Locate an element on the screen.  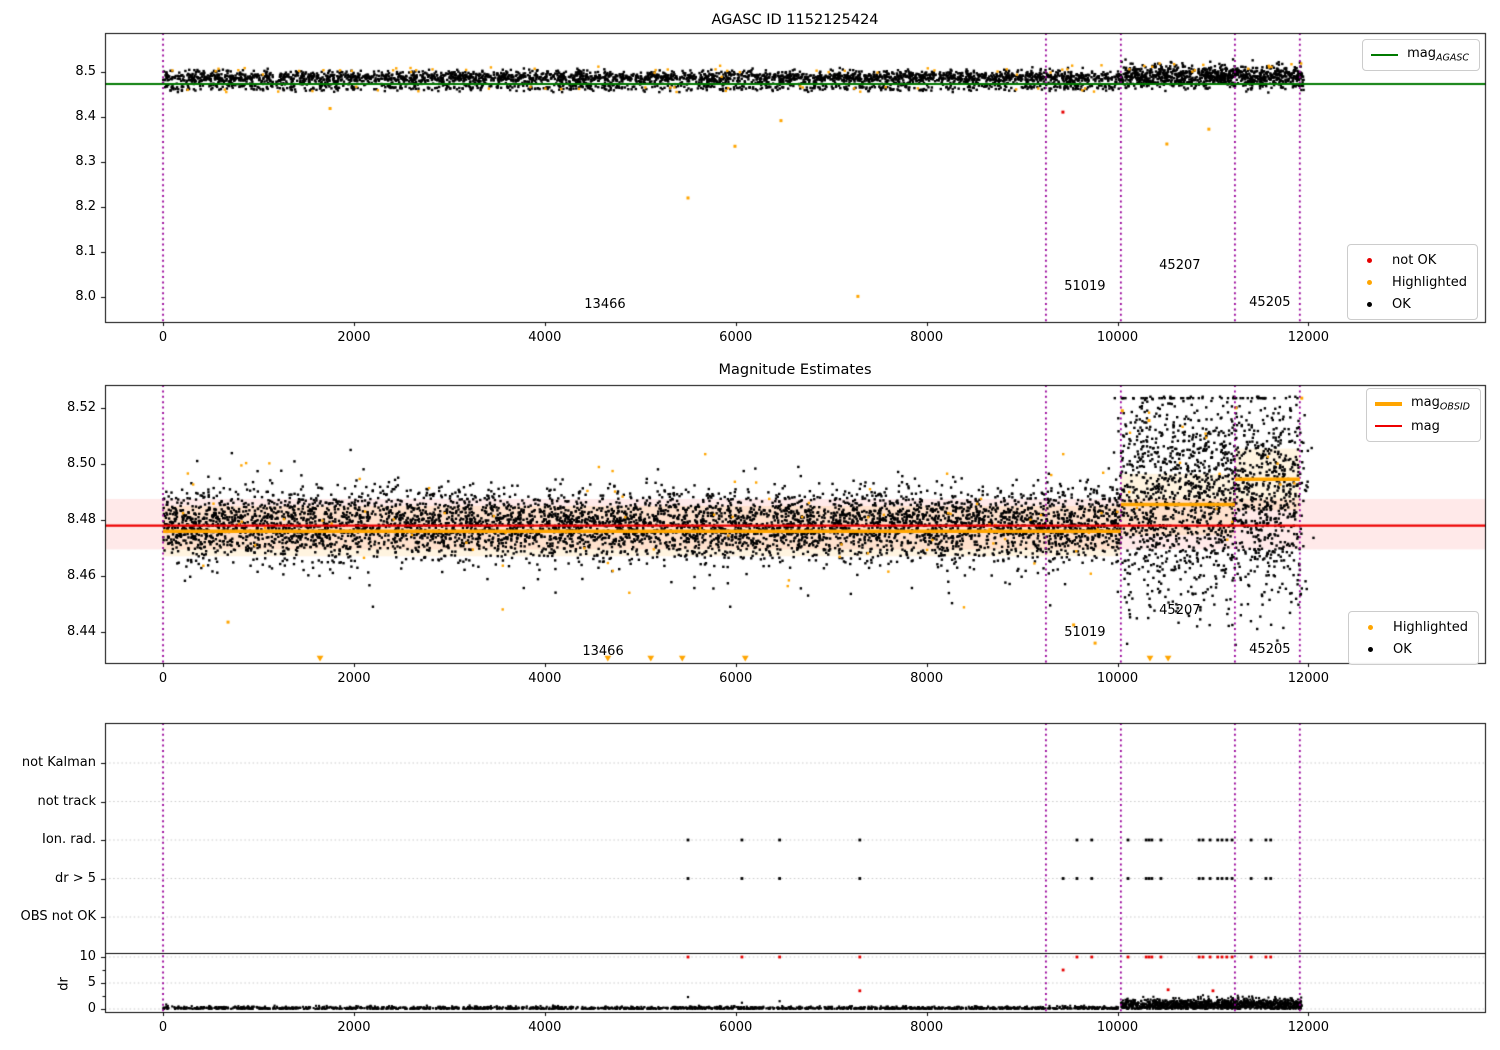
mag-line-sample is located at coordinates (1388, 426).